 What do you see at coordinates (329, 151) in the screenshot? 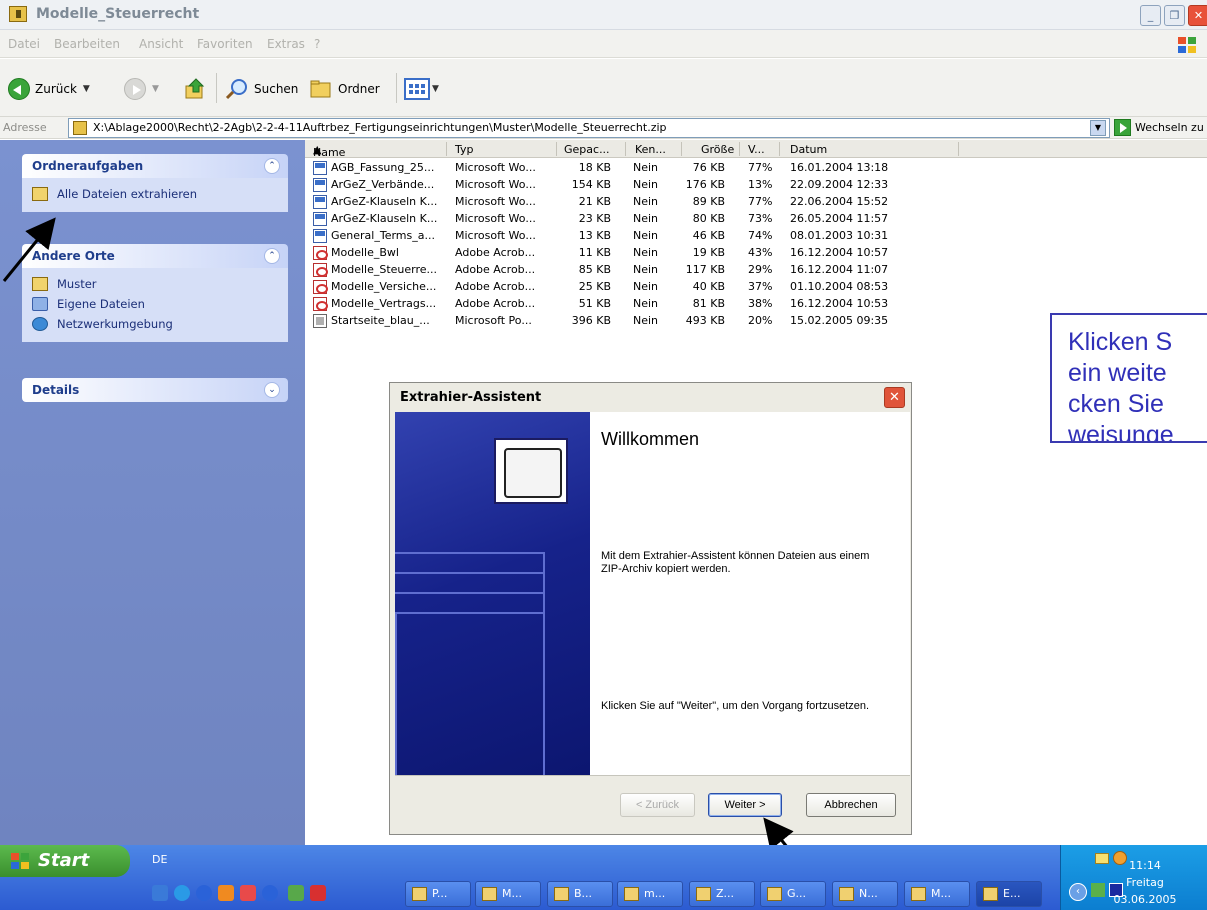
I see `column-name: Name ▲` at bounding box center [329, 151].